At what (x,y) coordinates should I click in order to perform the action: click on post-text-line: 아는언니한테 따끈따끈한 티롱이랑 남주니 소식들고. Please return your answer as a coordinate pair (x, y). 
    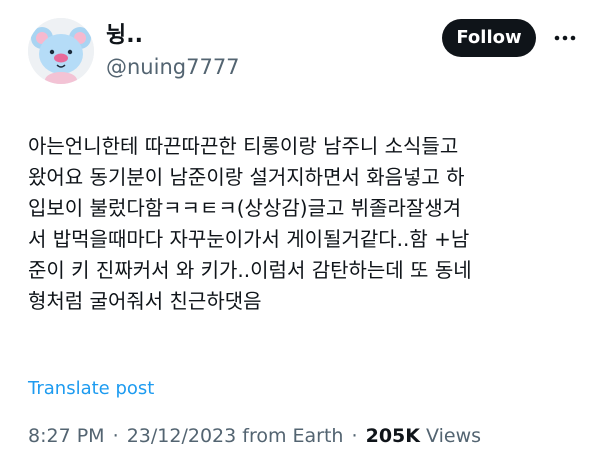
    Looking at the image, I should click on (243, 146).